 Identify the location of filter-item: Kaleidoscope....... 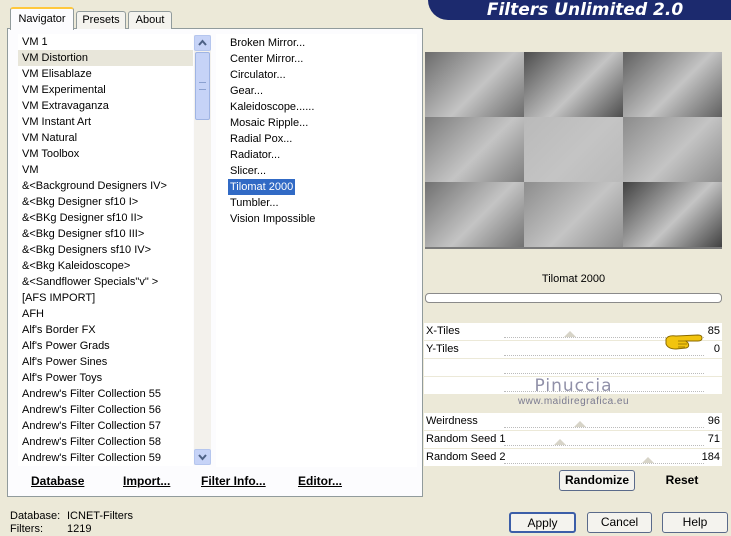
(316, 107).